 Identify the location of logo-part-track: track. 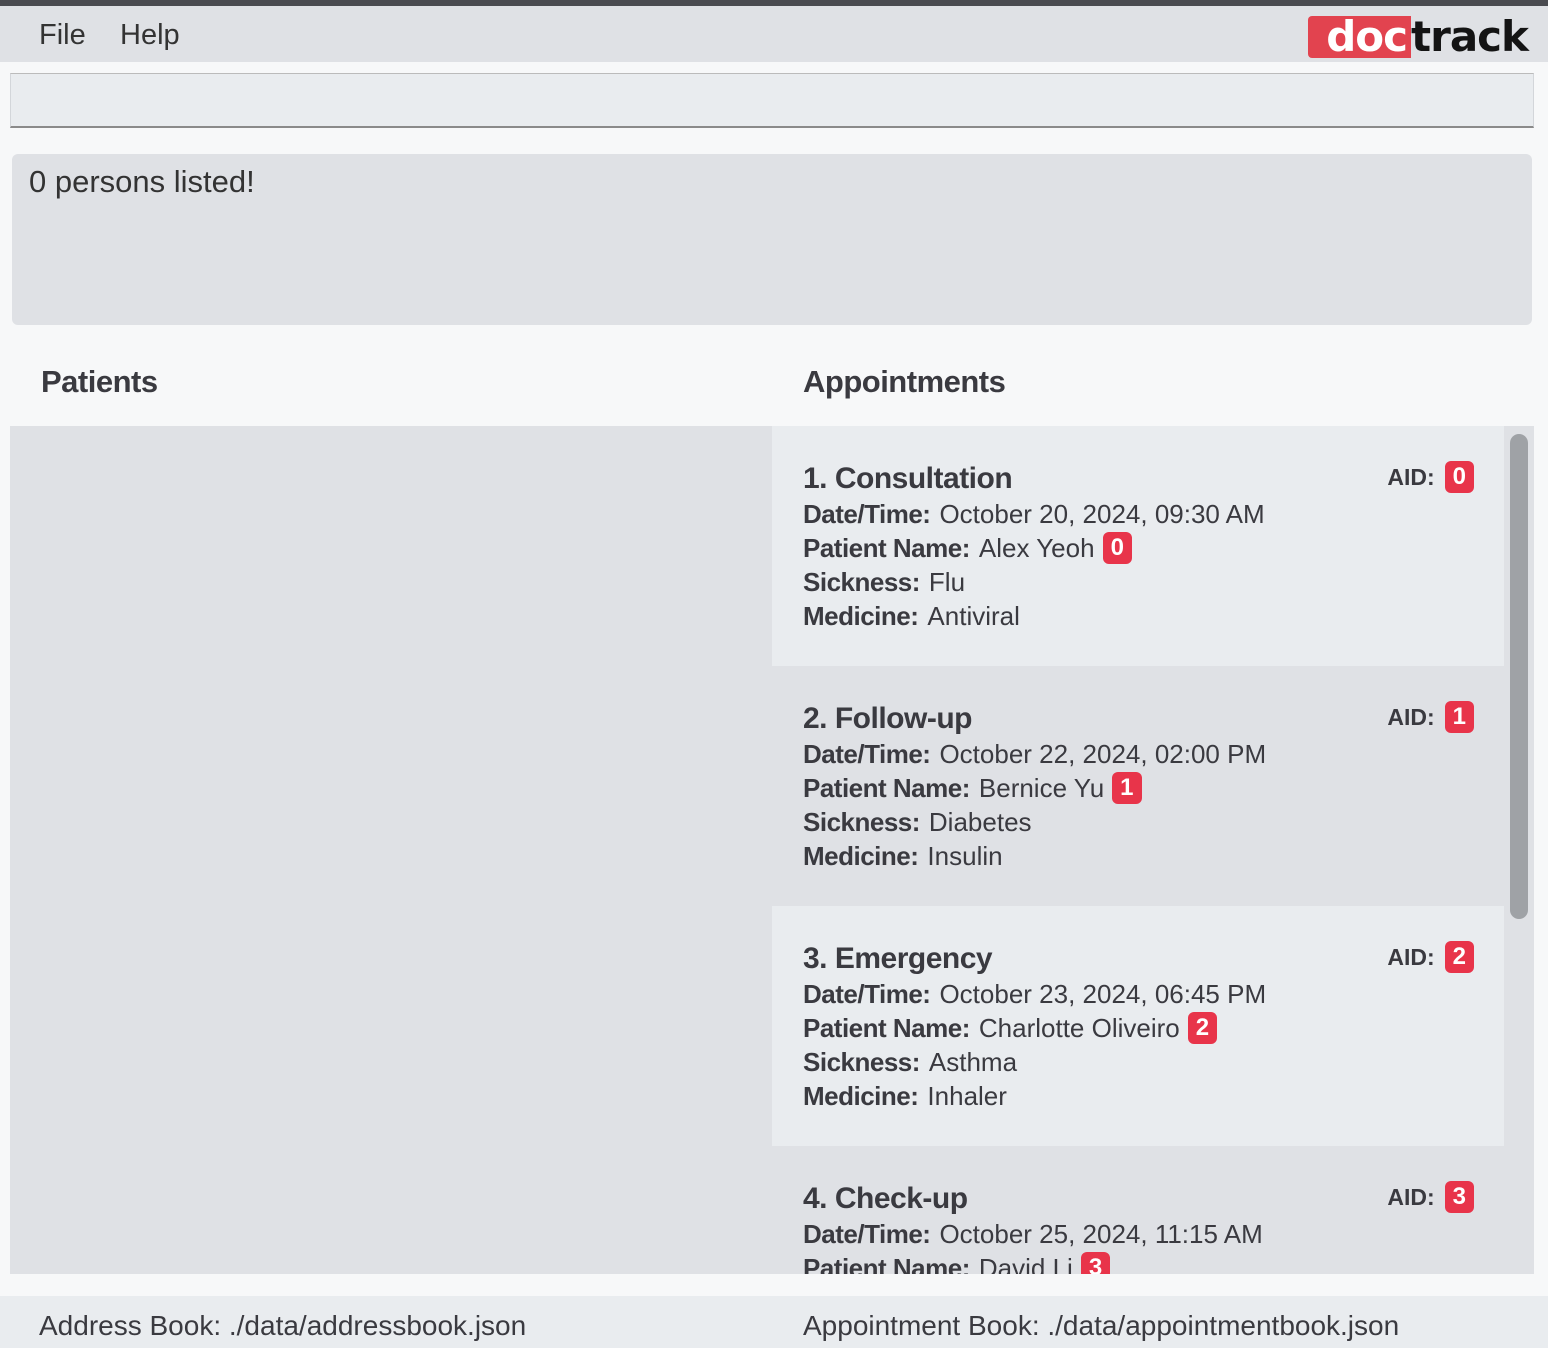
(1470, 36).